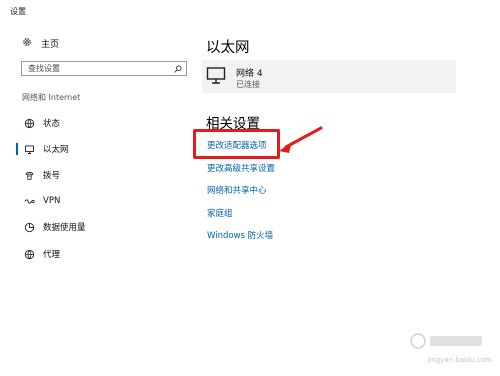  I want to click on network-card: 网络 4 已连接, so click(329, 76).